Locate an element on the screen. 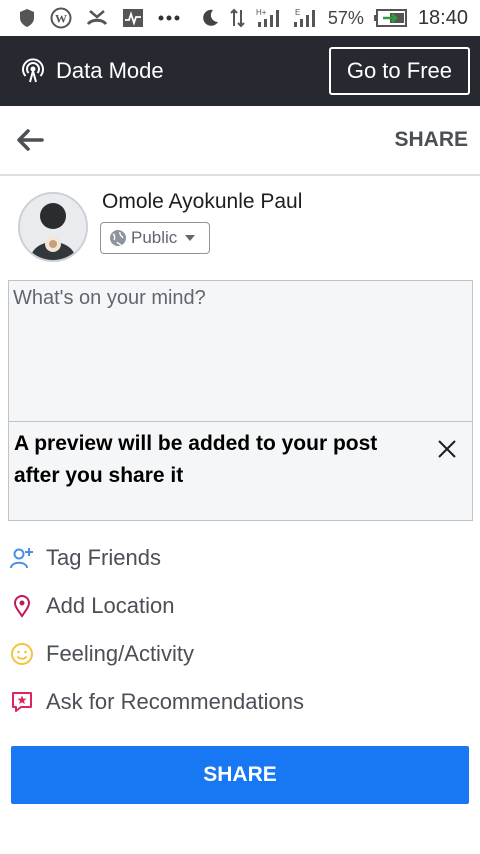 The image size is (480, 854). back-arrow-icon is located at coordinates (30, 140).